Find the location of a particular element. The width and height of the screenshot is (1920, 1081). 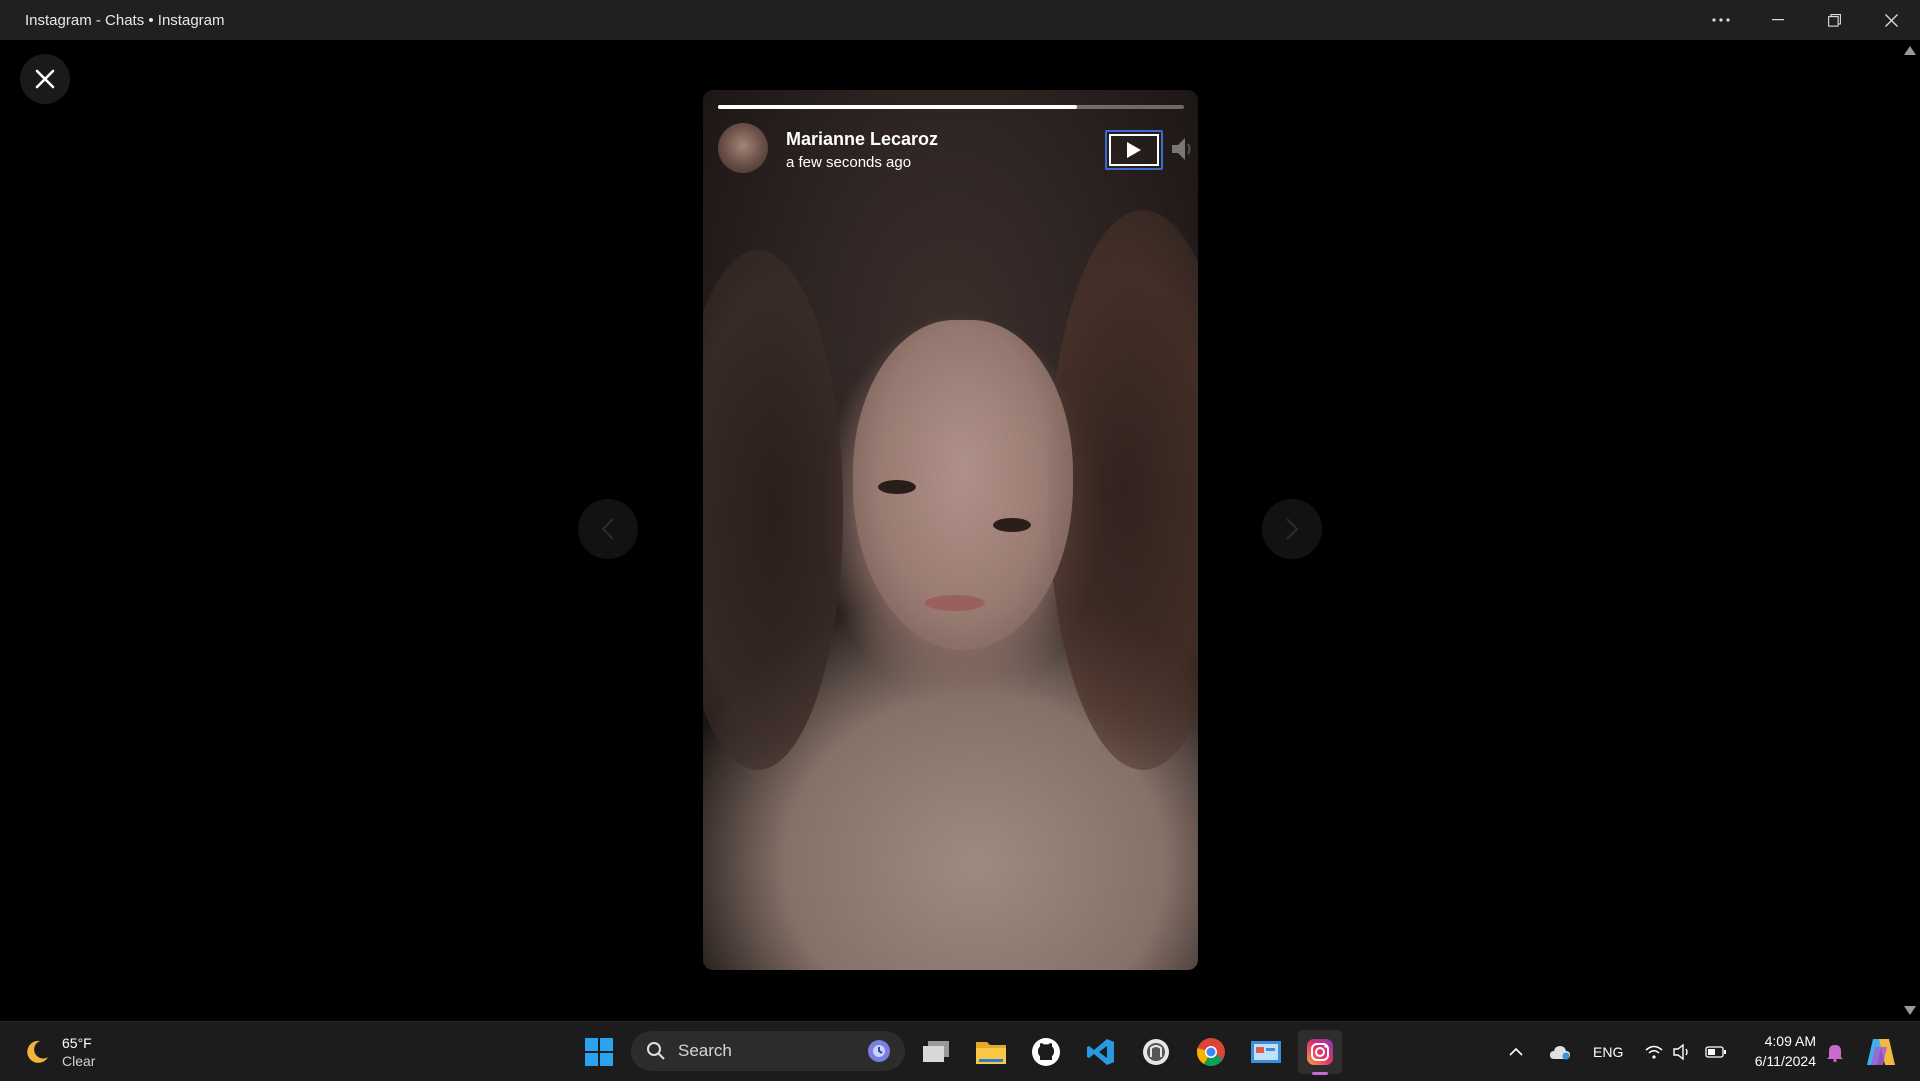

instagram-button is located at coordinates (1320, 1052).